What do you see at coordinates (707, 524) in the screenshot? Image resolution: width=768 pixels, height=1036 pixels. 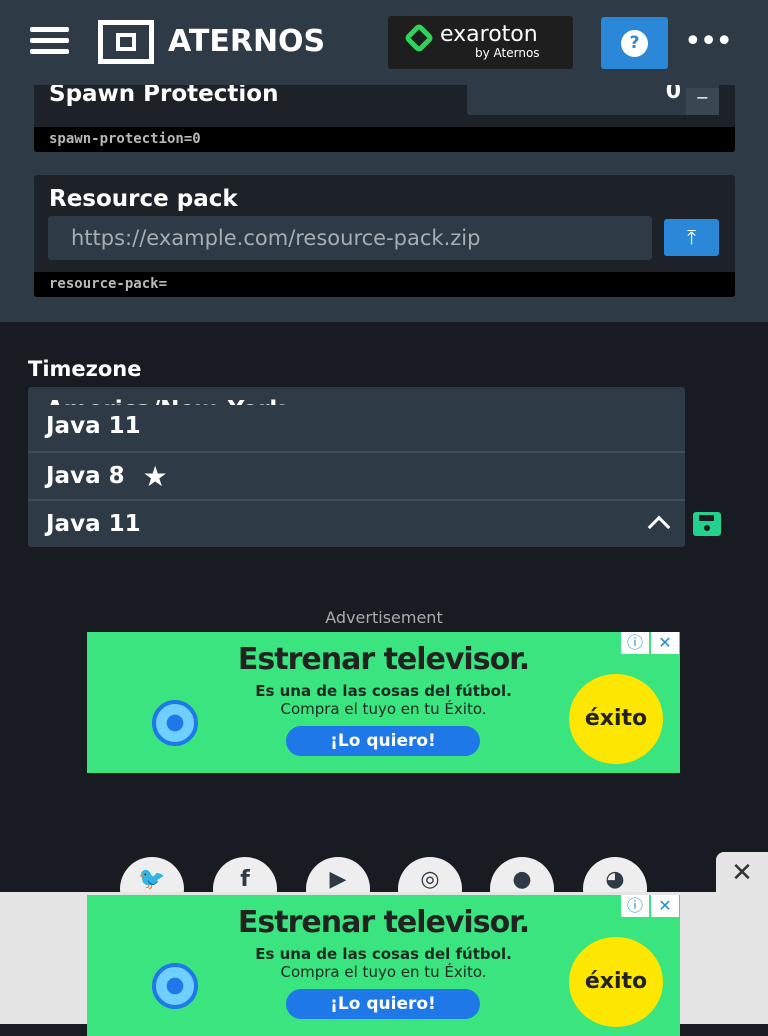 I see `save-icon` at bounding box center [707, 524].